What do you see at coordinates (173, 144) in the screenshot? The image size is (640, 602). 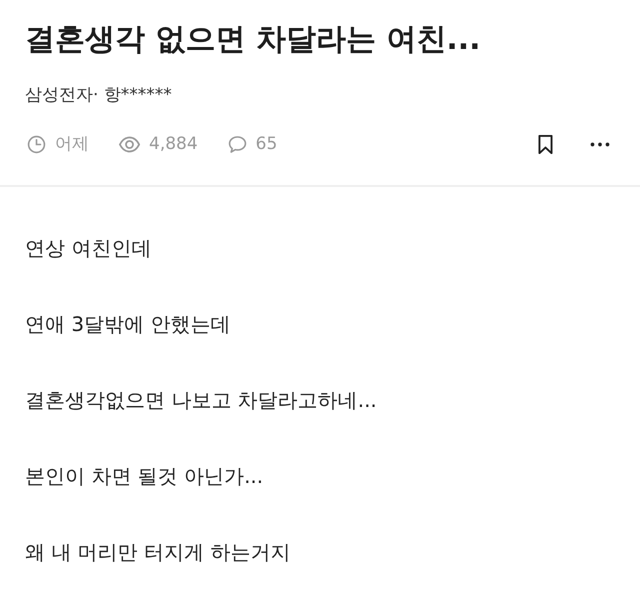 I see `view-count: 4,884` at bounding box center [173, 144].